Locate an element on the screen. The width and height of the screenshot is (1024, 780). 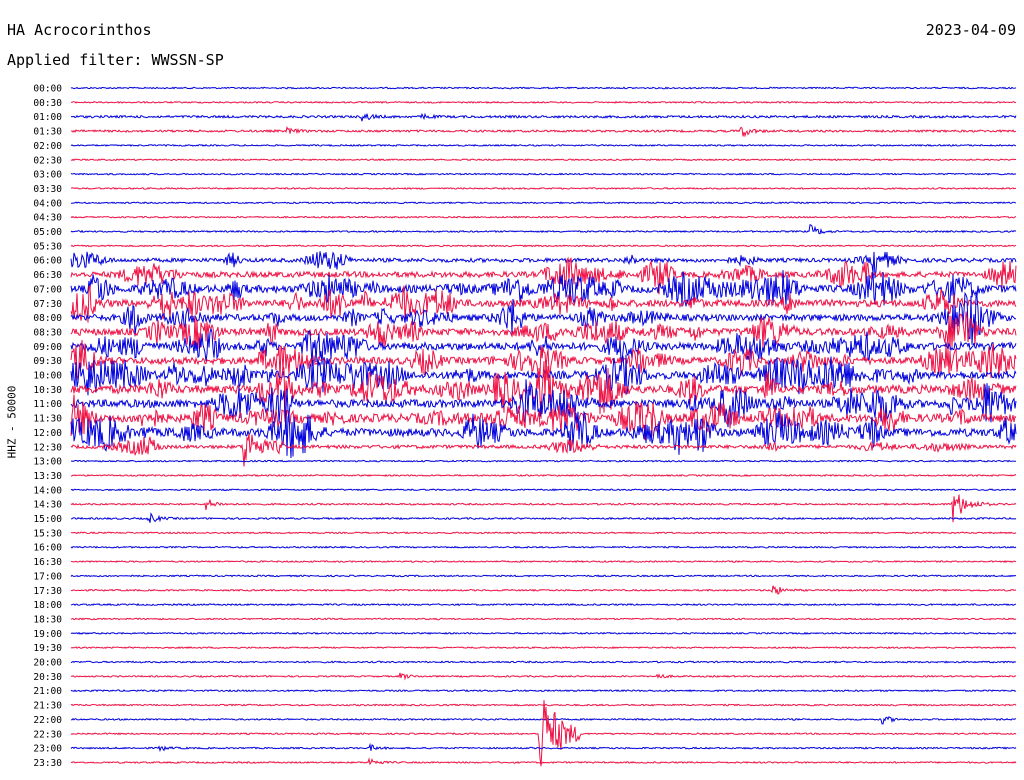
time-tick-label: 21:30 is located at coordinates (47, 706).